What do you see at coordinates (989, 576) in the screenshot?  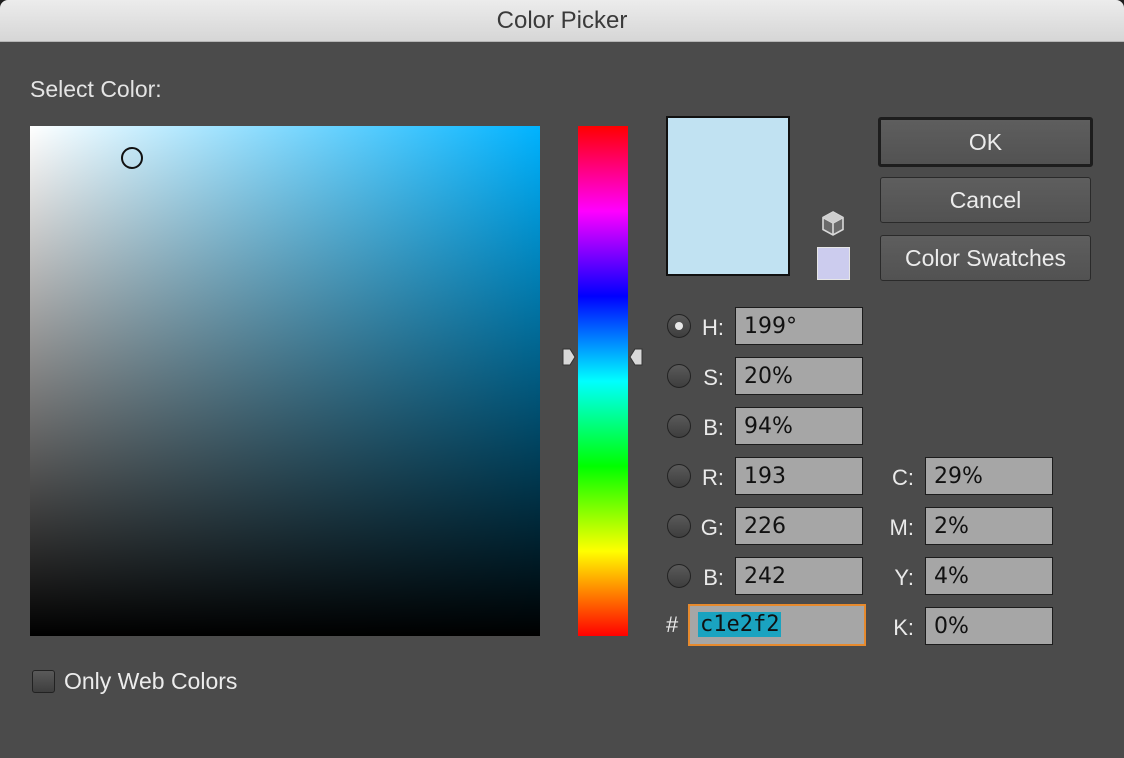 I see `yellow-field: 4%` at bounding box center [989, 576].